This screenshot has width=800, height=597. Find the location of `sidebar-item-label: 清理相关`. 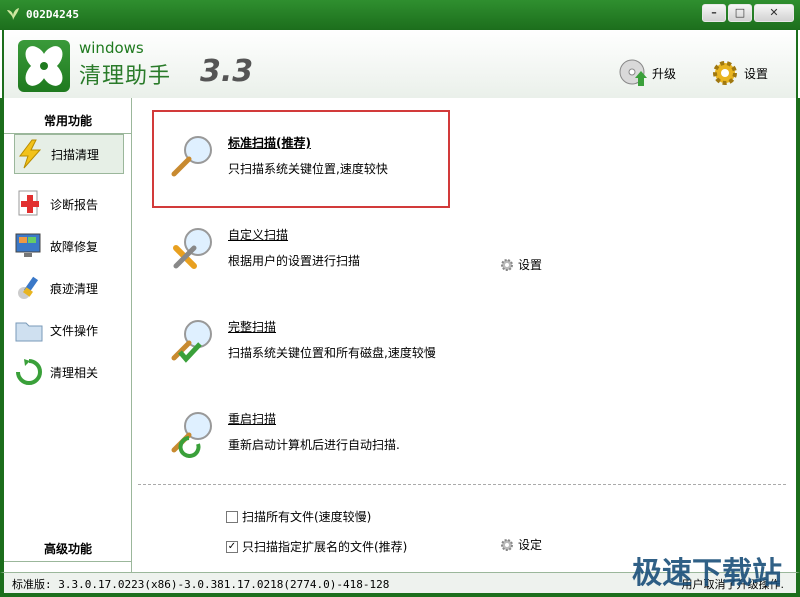

sidebar-item-label: 清理相关 is located at coordinates (74, 372).